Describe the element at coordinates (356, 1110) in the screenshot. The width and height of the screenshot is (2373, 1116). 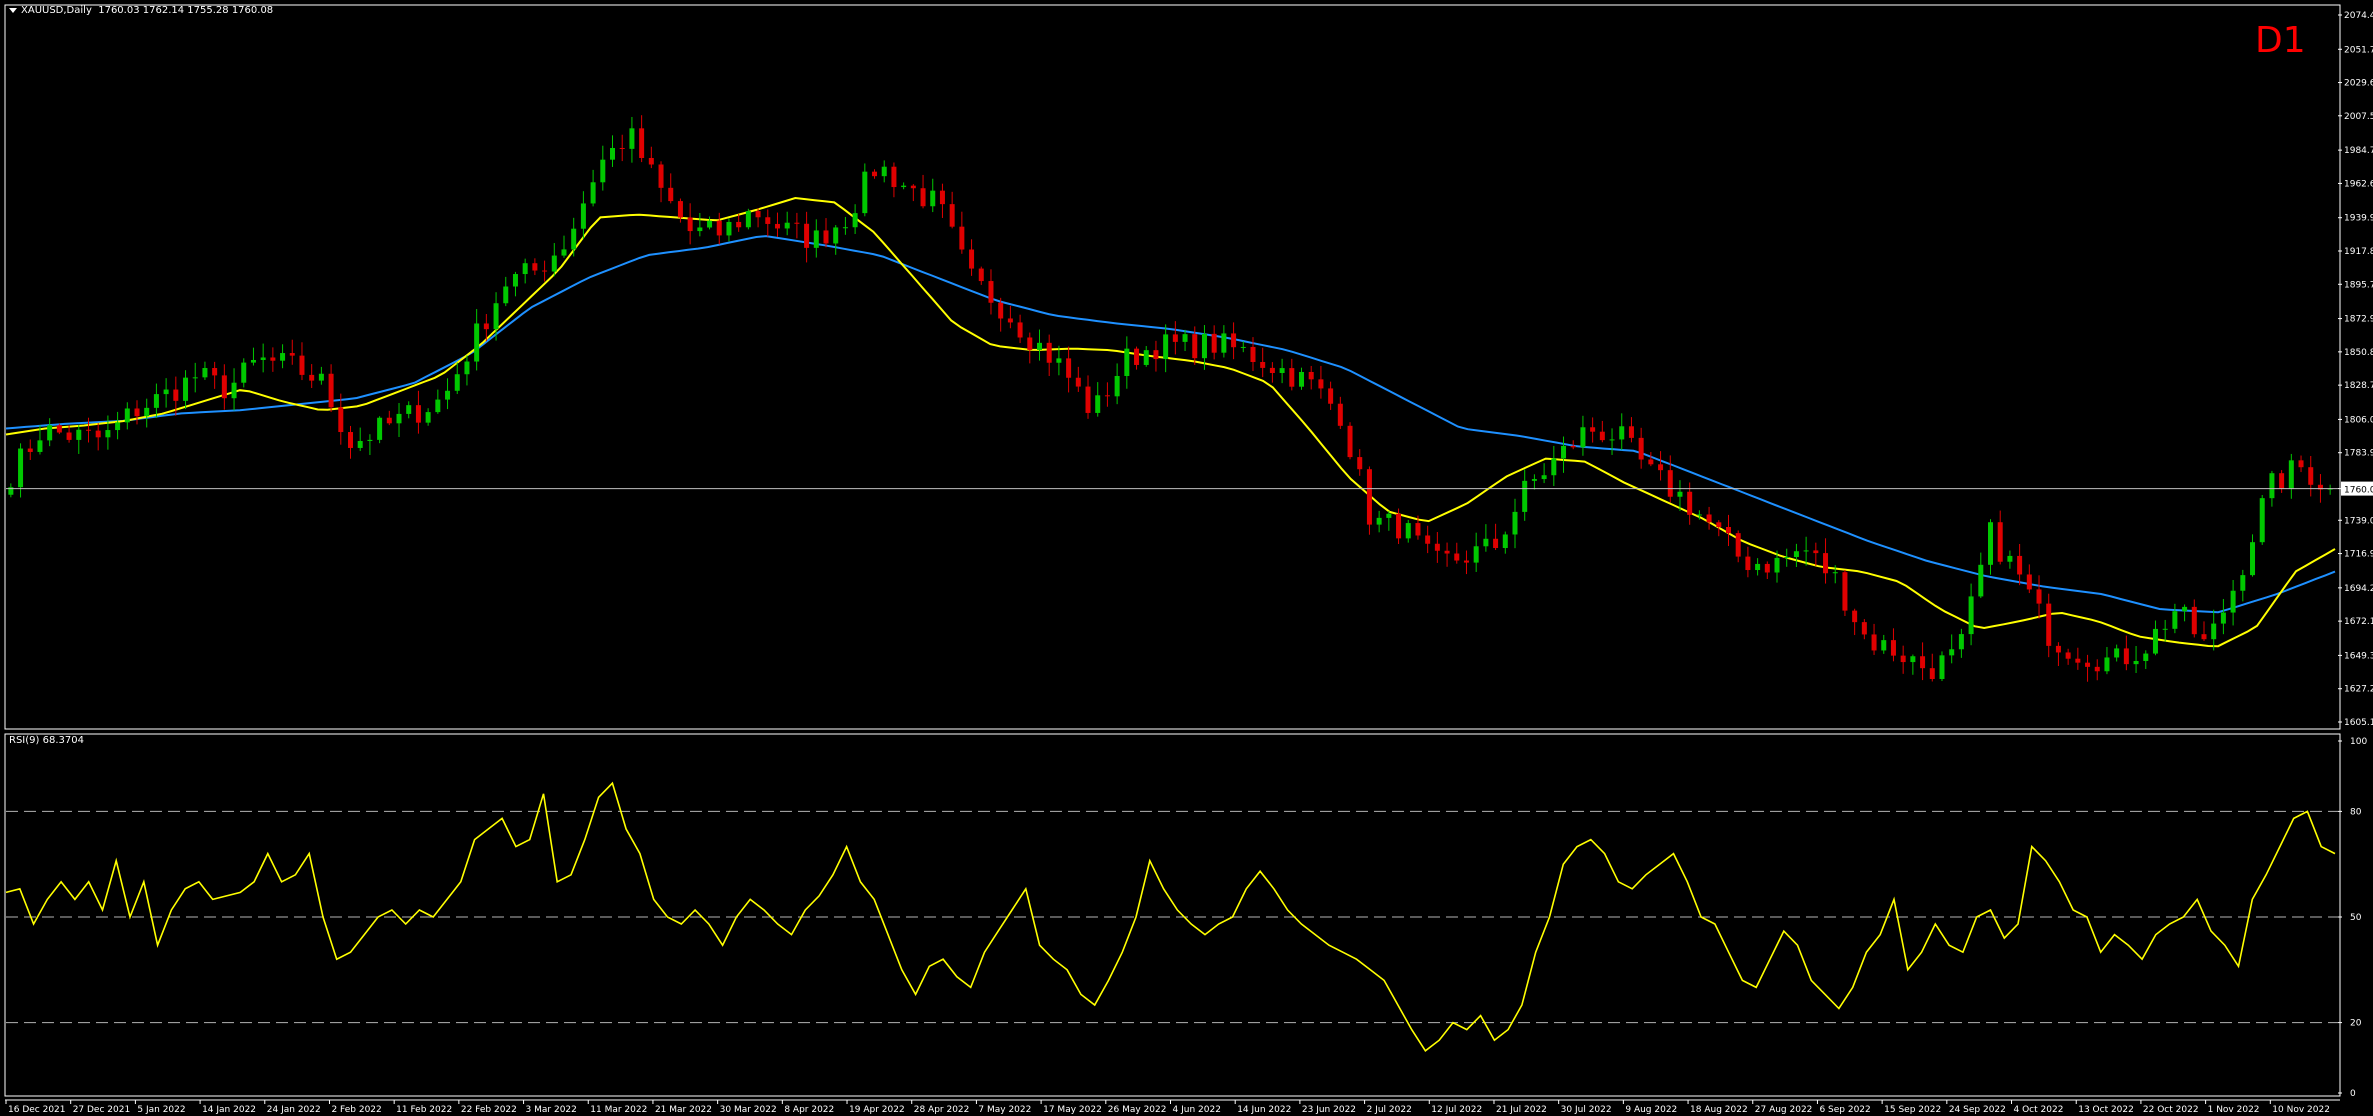
I see `date-tick-label: 2 Feb 2022` at that location.